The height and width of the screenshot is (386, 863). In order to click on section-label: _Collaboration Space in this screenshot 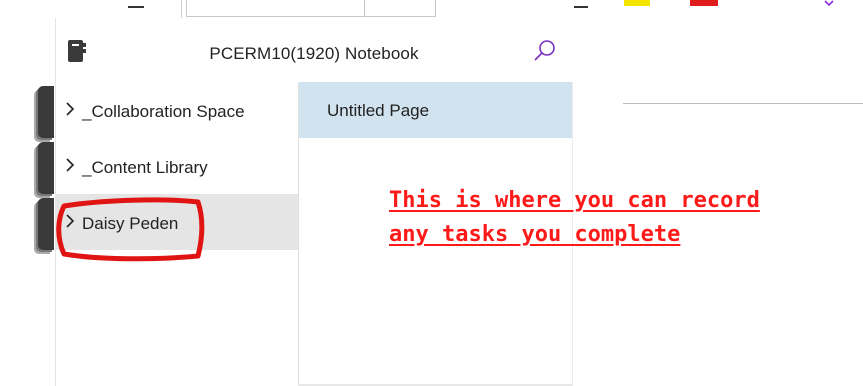, I will do `click(163, 111)`.